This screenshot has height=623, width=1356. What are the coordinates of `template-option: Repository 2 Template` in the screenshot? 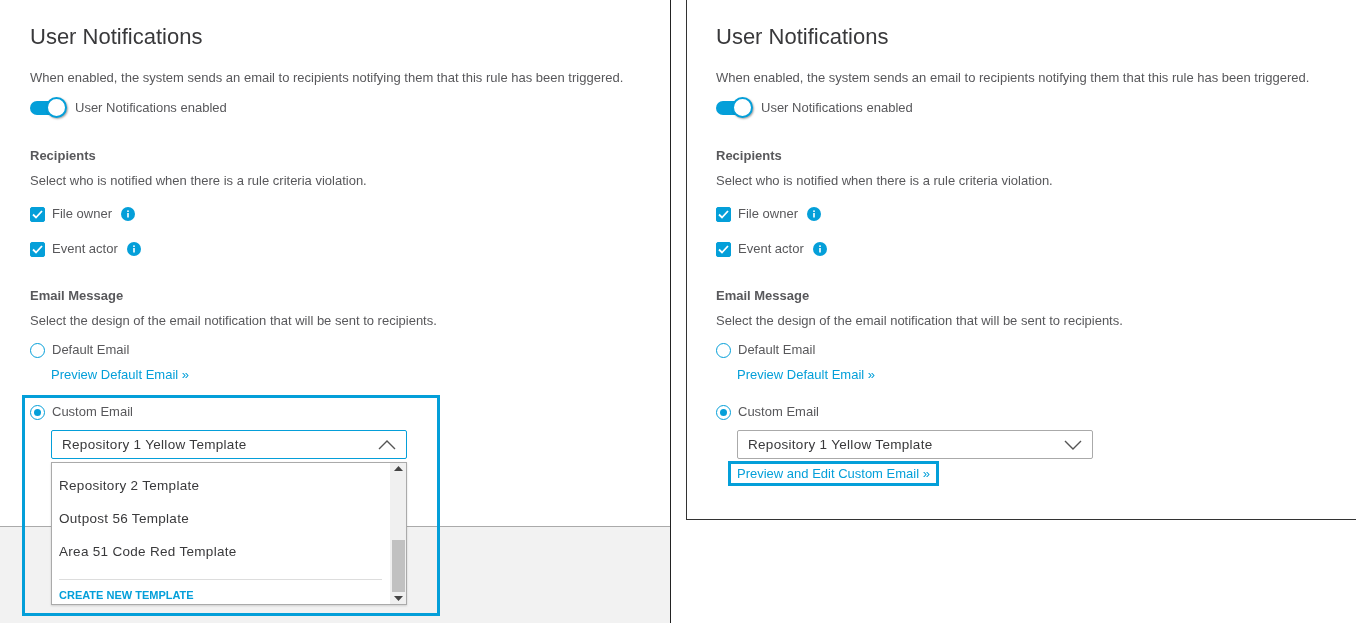 It's located at (220, 493).